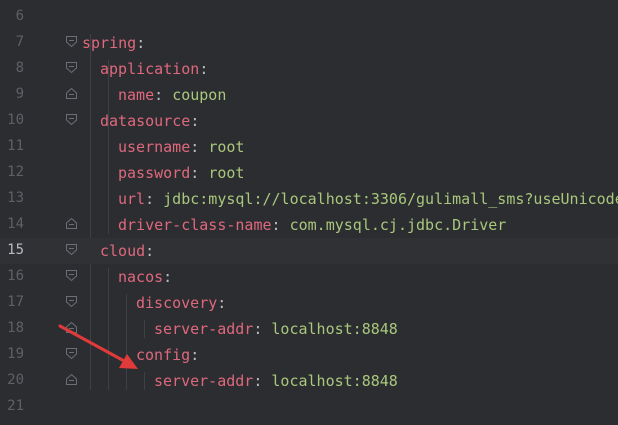  I want to click on code-text: nacos:, so click(145, 277).